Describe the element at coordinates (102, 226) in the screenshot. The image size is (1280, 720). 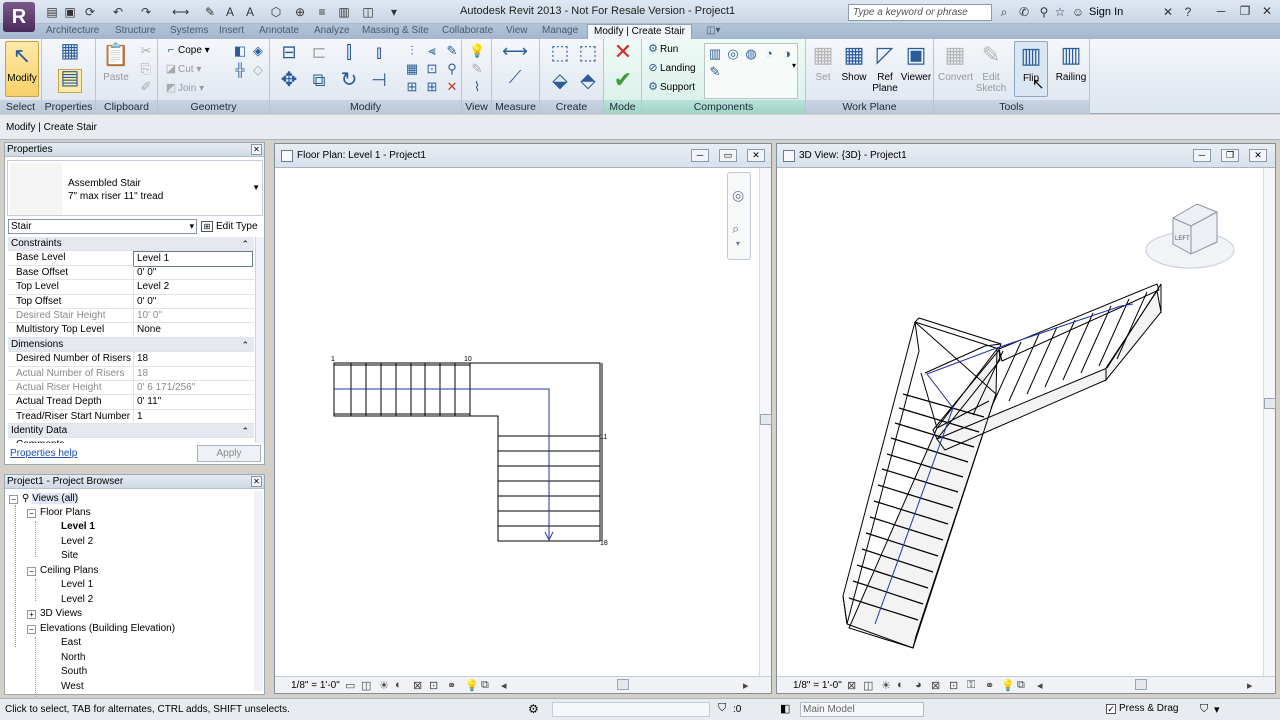
I see `instance-filter-combo: Stair` at that location.